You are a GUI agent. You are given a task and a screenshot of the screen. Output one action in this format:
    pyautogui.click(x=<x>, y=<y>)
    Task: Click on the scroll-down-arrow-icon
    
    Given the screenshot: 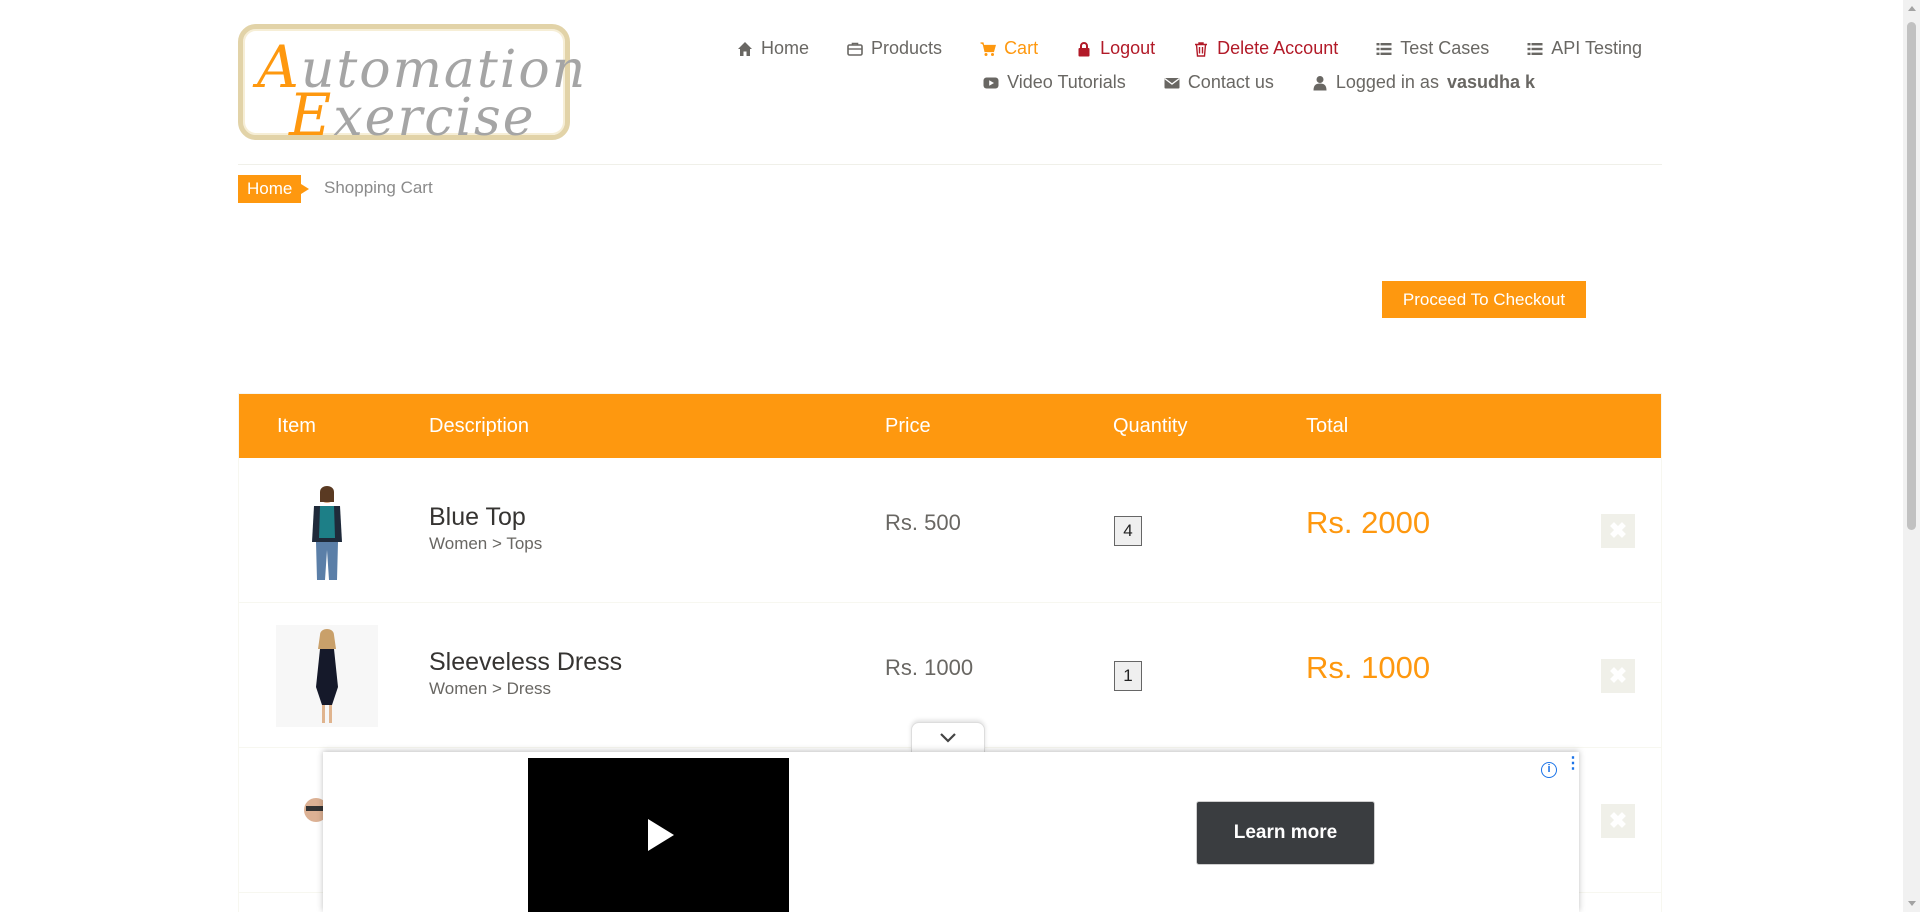 What is the action you would take?
    pyautogui.click(x=1912, y=903)
    